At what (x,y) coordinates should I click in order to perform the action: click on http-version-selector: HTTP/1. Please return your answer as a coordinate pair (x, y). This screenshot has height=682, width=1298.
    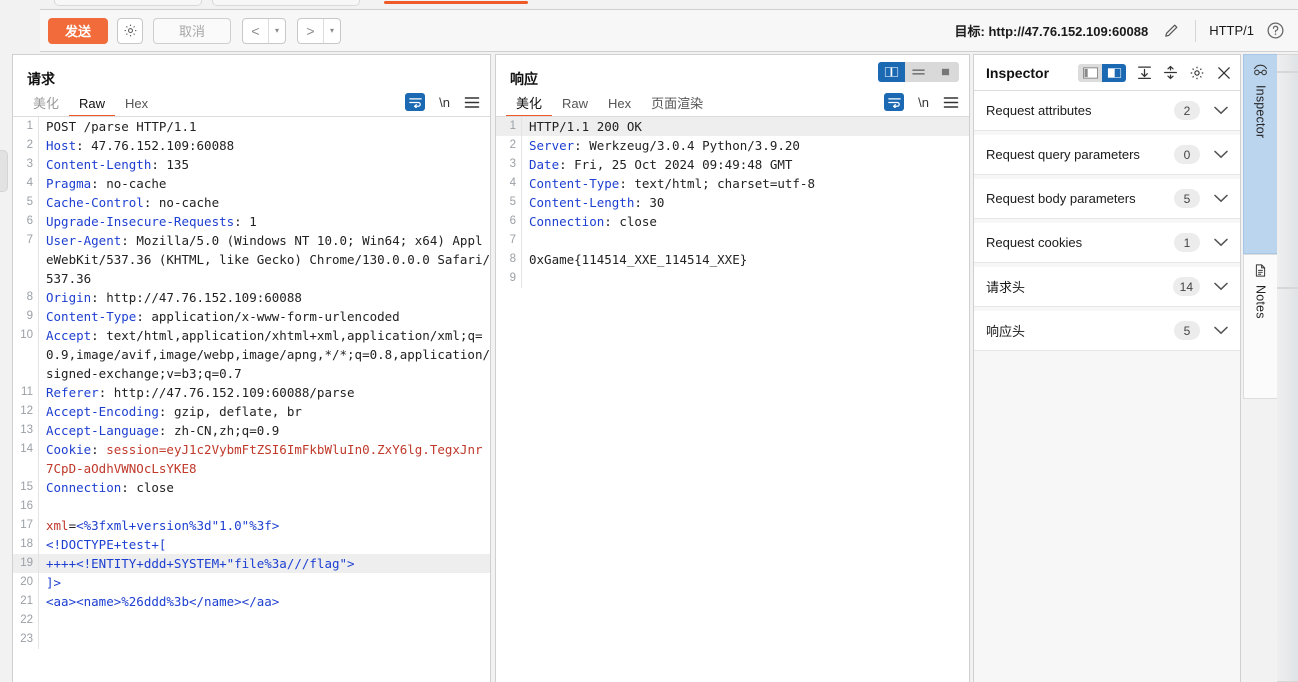
    Looking at the image, I should click on (1231, 30).